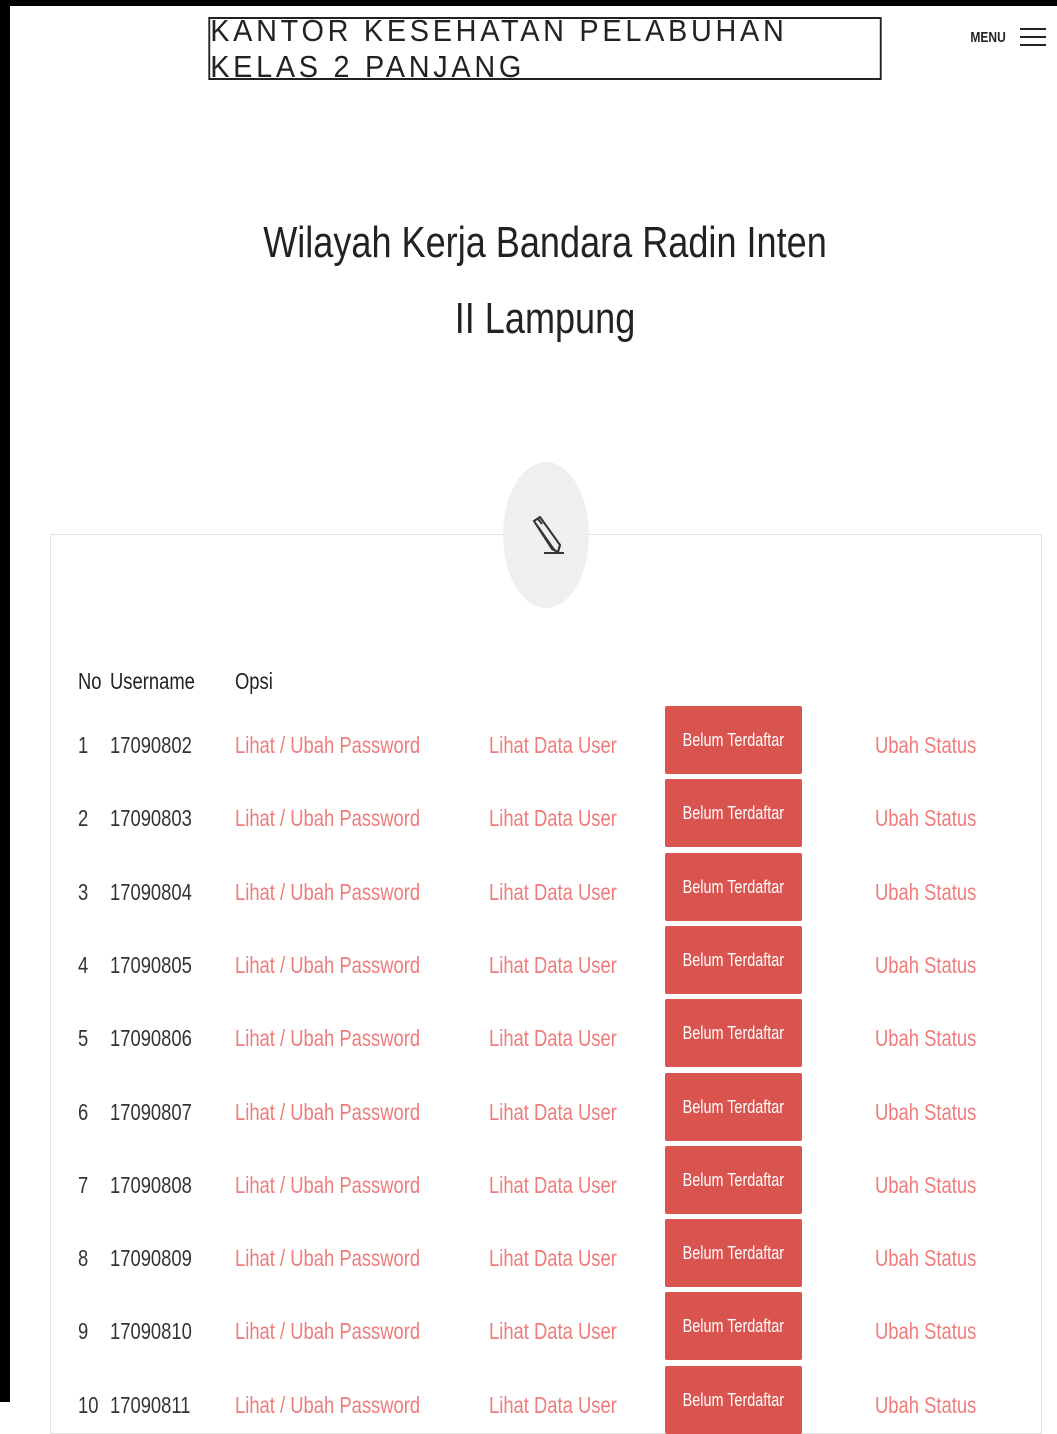 The width and height of the screenshot is (1057, 1434). I want to click on row-number: 9, so click(83, 1331).